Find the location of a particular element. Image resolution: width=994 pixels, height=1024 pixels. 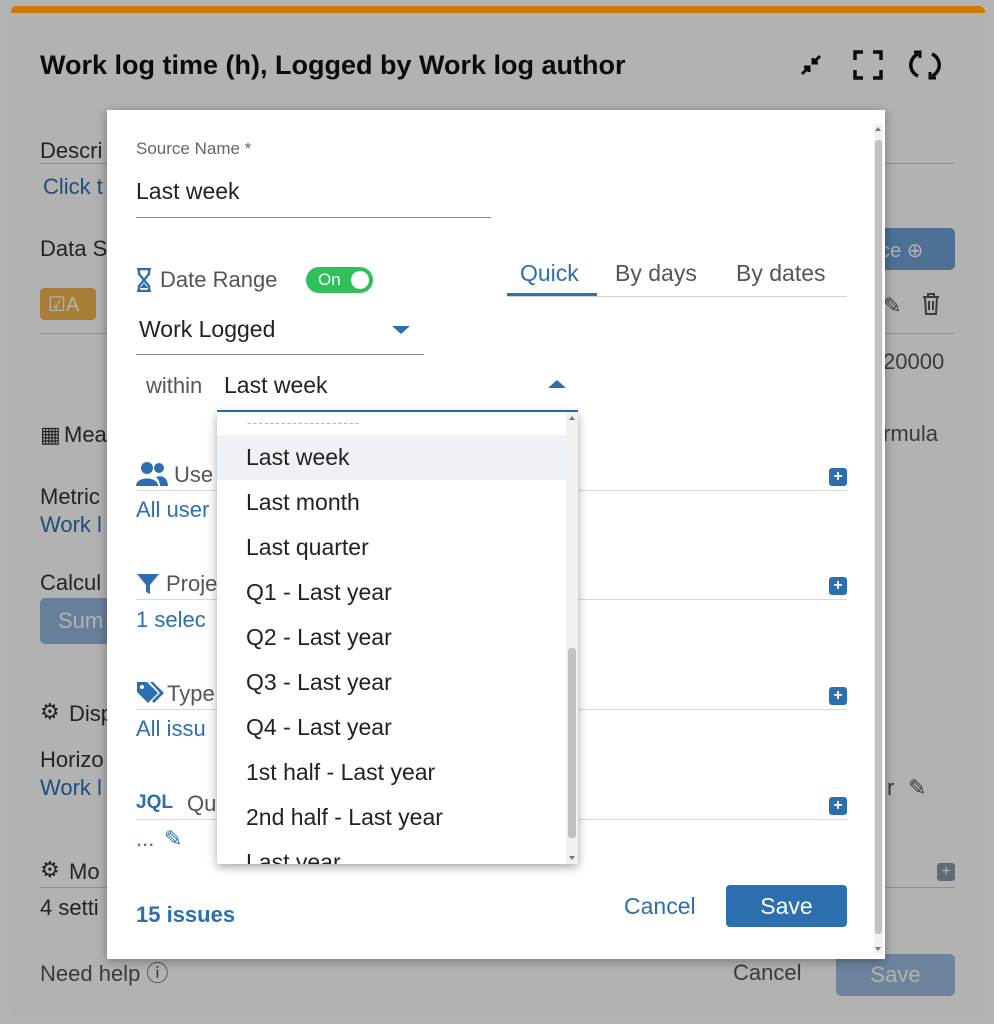

source-name-label: Source Name * is located at coordinates (194, 148).